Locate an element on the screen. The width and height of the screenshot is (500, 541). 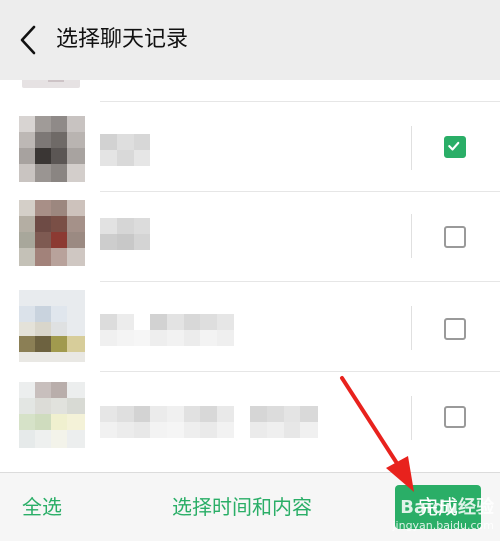
back-chevron-icon is located at coordinates (28, 40).